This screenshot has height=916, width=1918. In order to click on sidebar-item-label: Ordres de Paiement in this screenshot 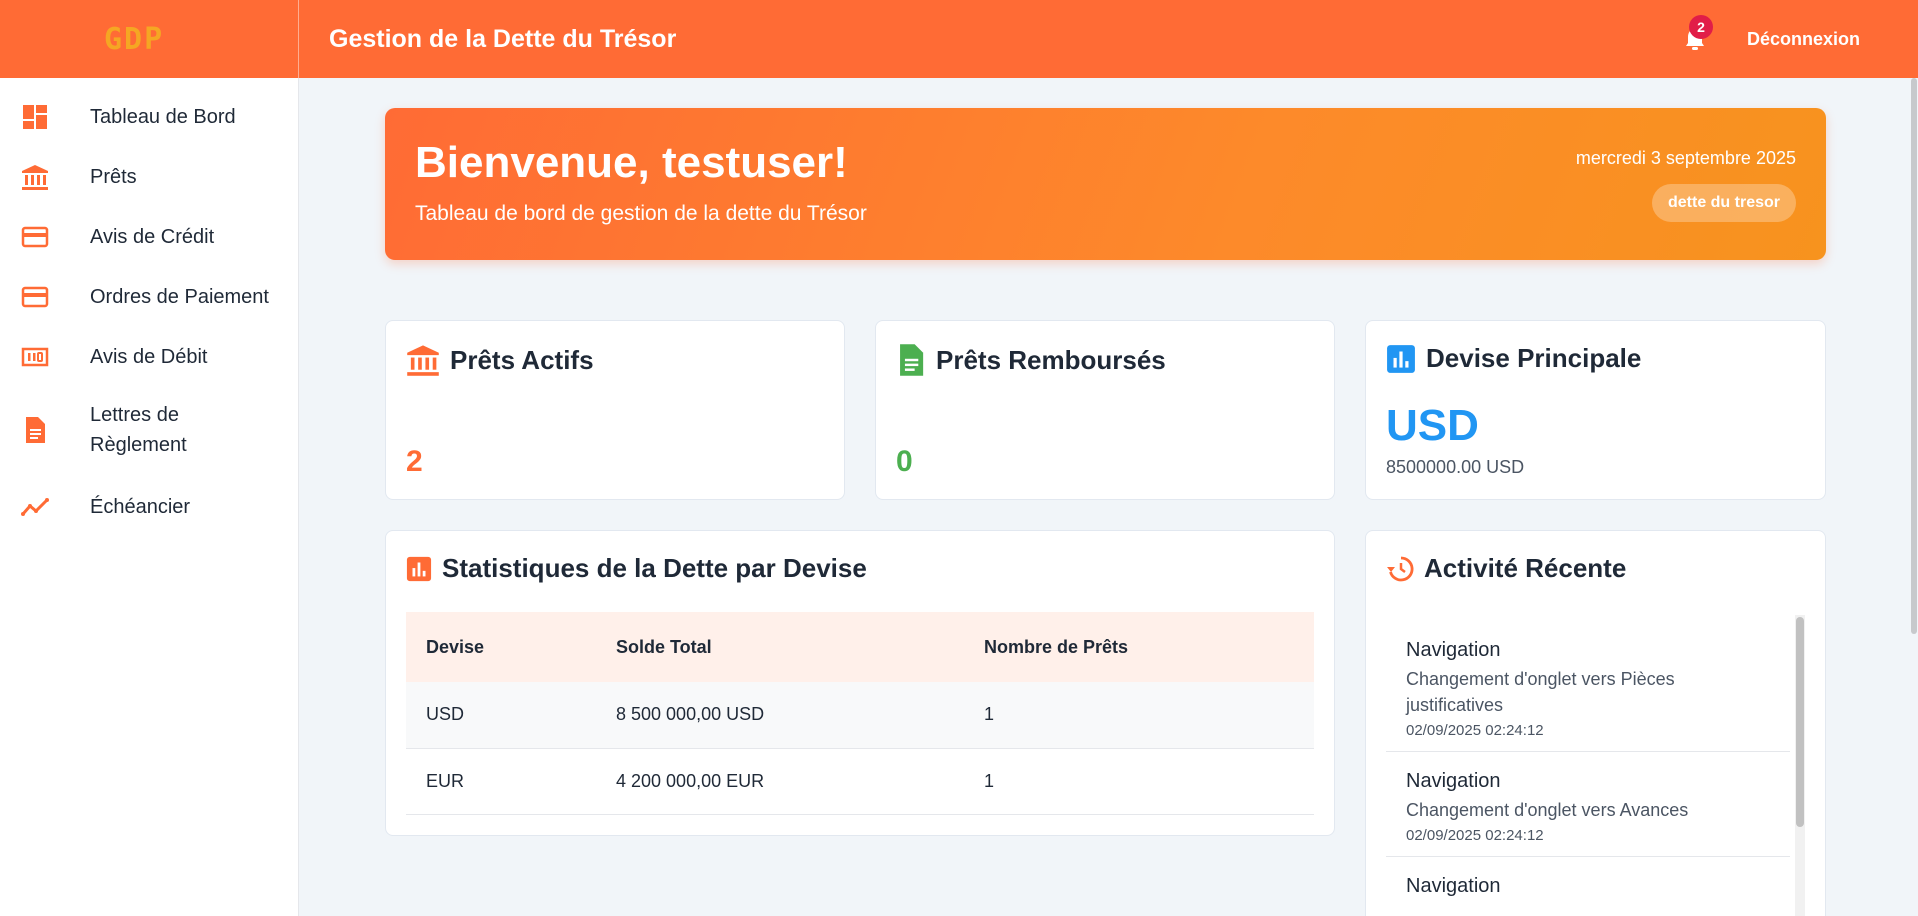, I will do `click(179, 297)`.